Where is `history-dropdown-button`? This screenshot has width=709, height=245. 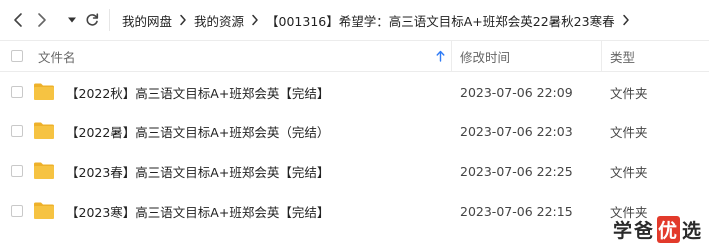 history-dropdown-button is located at coordinates (72, 20).